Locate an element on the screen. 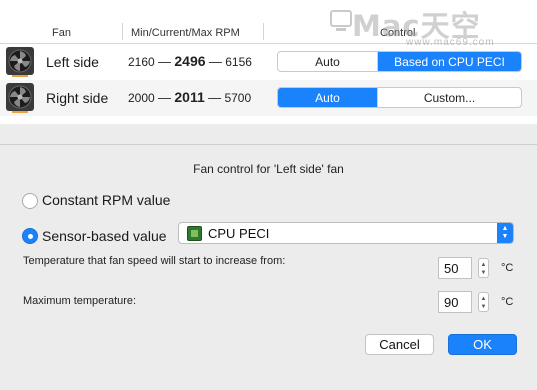 The image size is (537, 390). temp-start-stepper: ▲ ▼ is located at coordinates (483, 268).